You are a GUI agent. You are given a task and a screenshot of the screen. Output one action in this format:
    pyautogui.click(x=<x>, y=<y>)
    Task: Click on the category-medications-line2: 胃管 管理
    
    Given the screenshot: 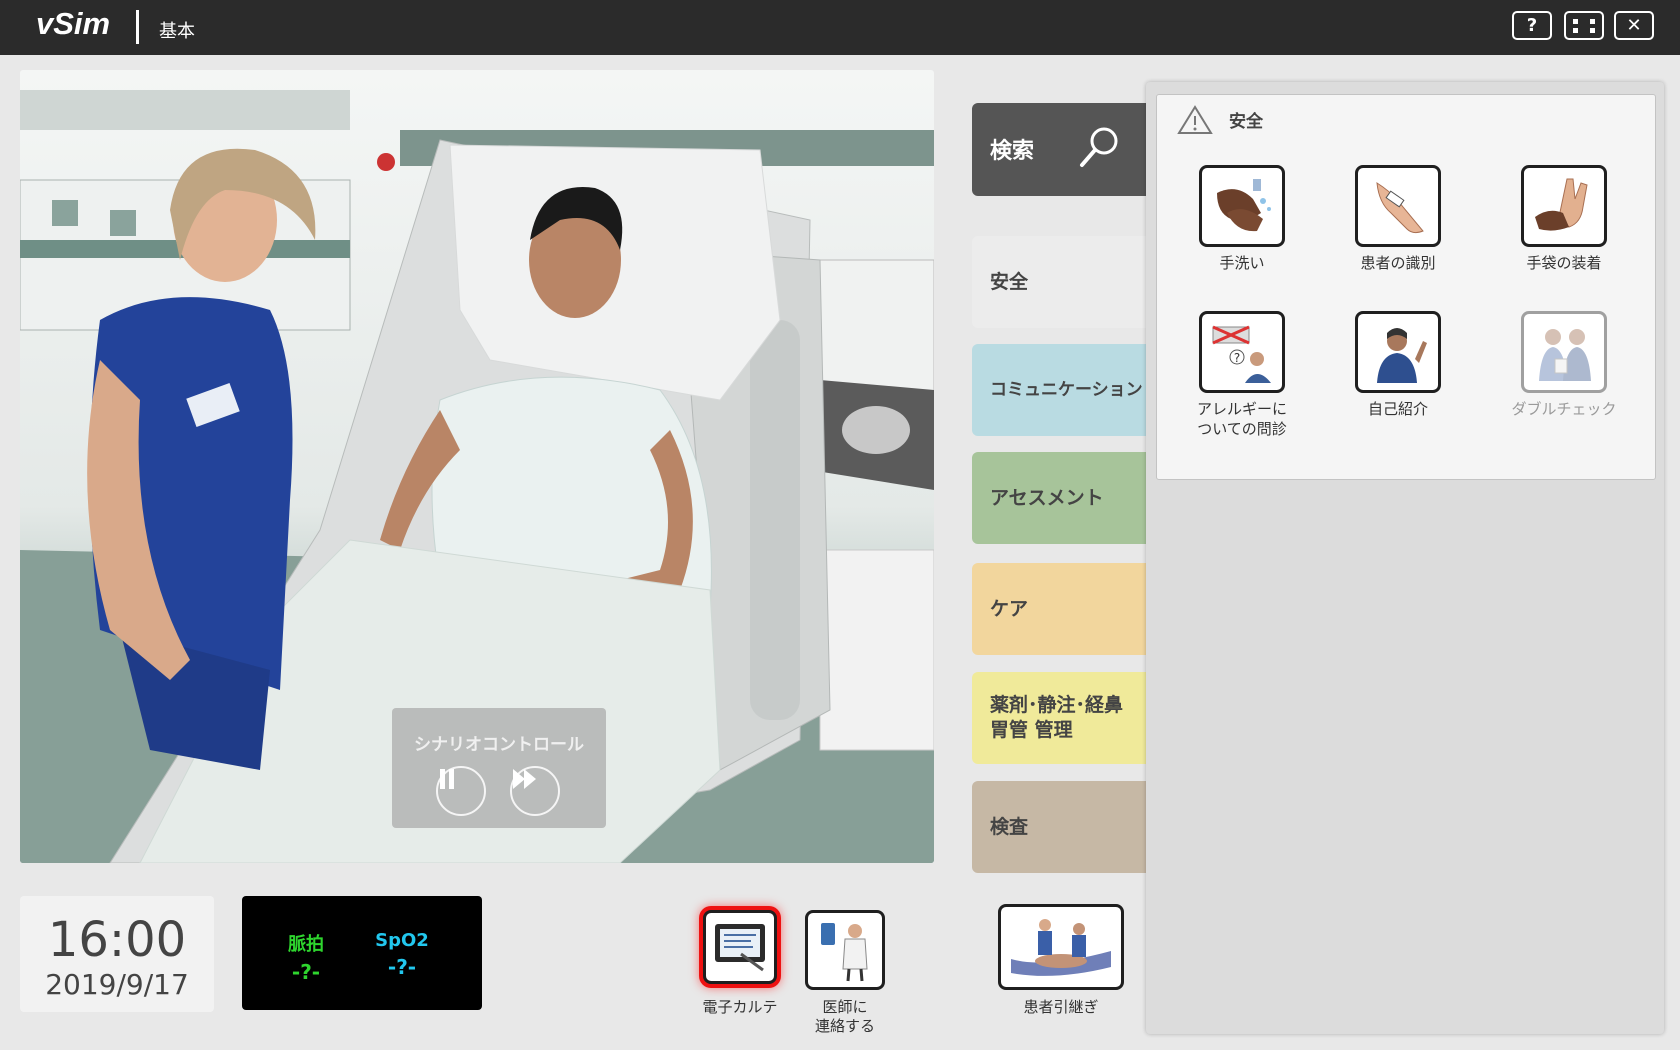 What is the action you would take?
    pyautogui.click(x=1031, y=730)
    